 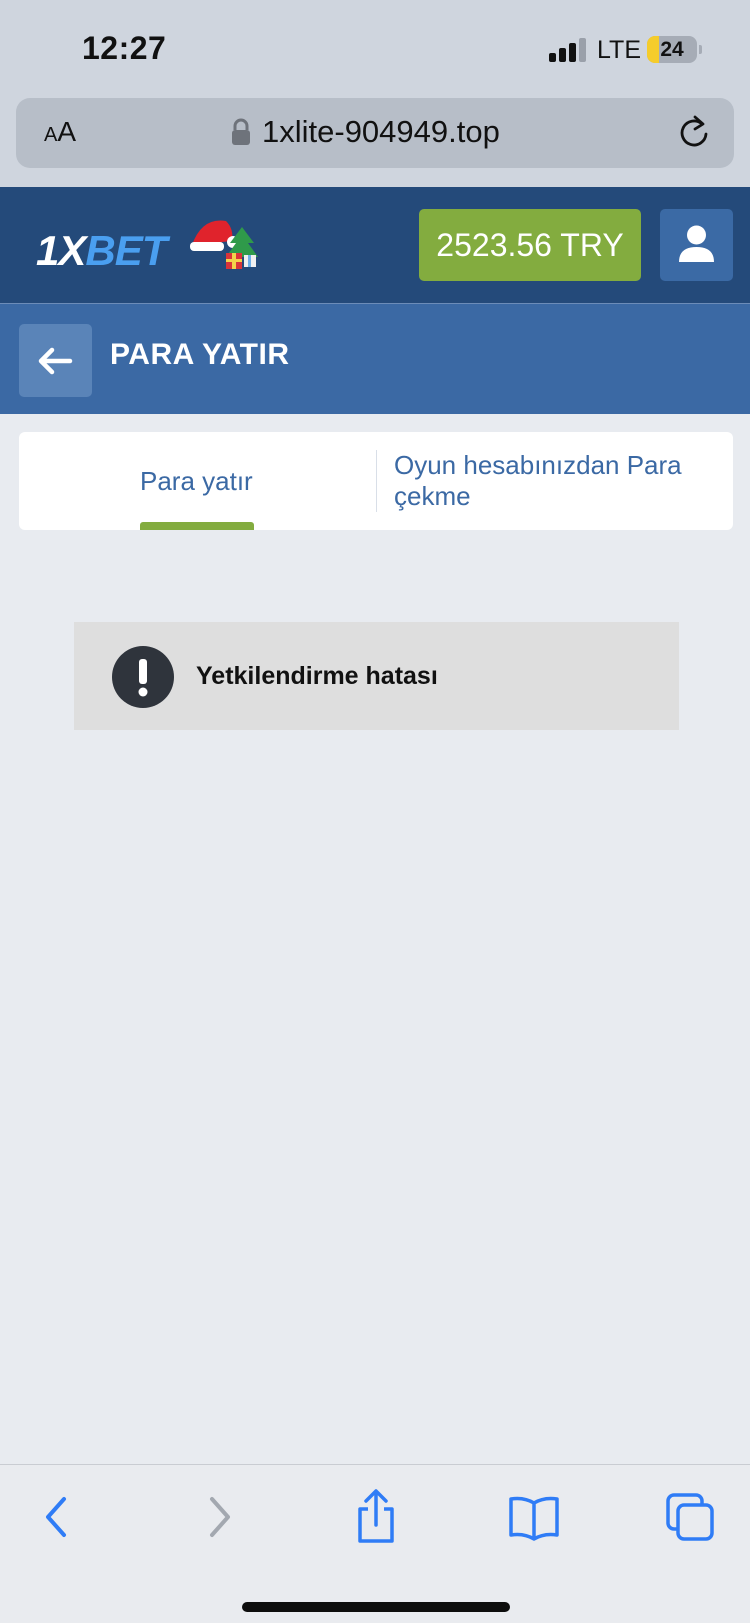 I want to click on tab-withdraw-label: Oyun hesabınızdan Para çekme, so click(x=538, y=480).